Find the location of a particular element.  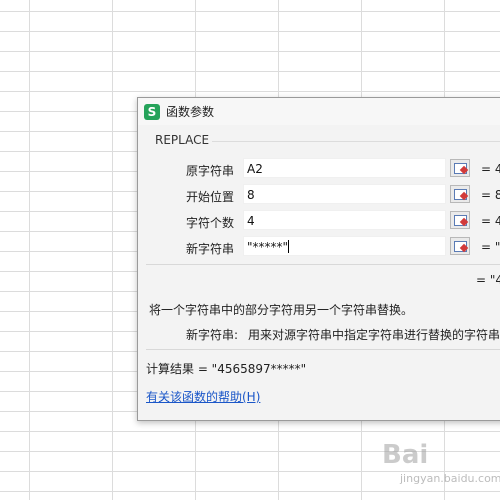

arg-label: 开始位置 is located at coordinates (210, 197).